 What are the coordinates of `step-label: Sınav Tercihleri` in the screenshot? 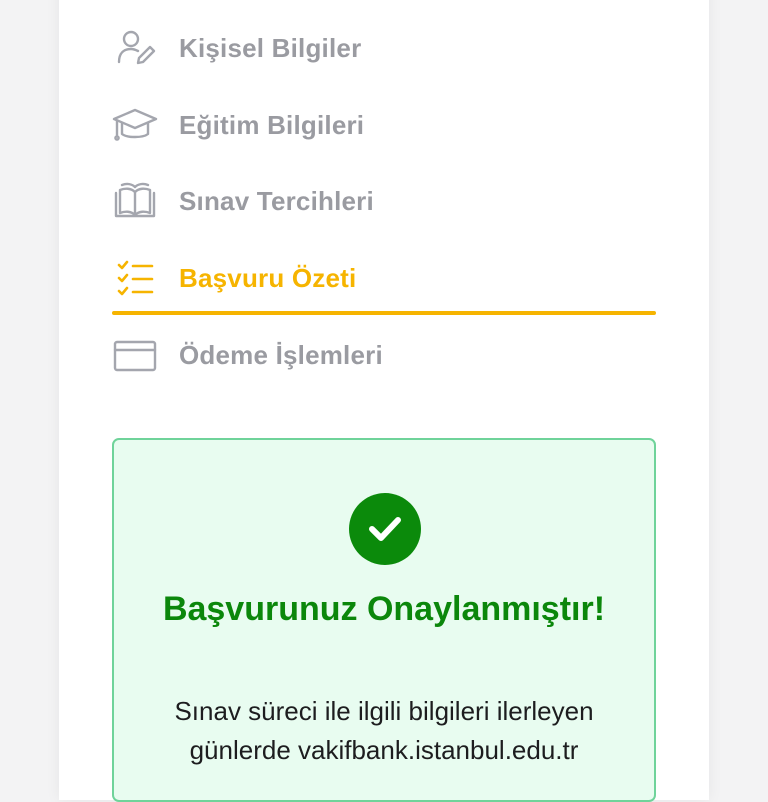 It's located at (276, 200).